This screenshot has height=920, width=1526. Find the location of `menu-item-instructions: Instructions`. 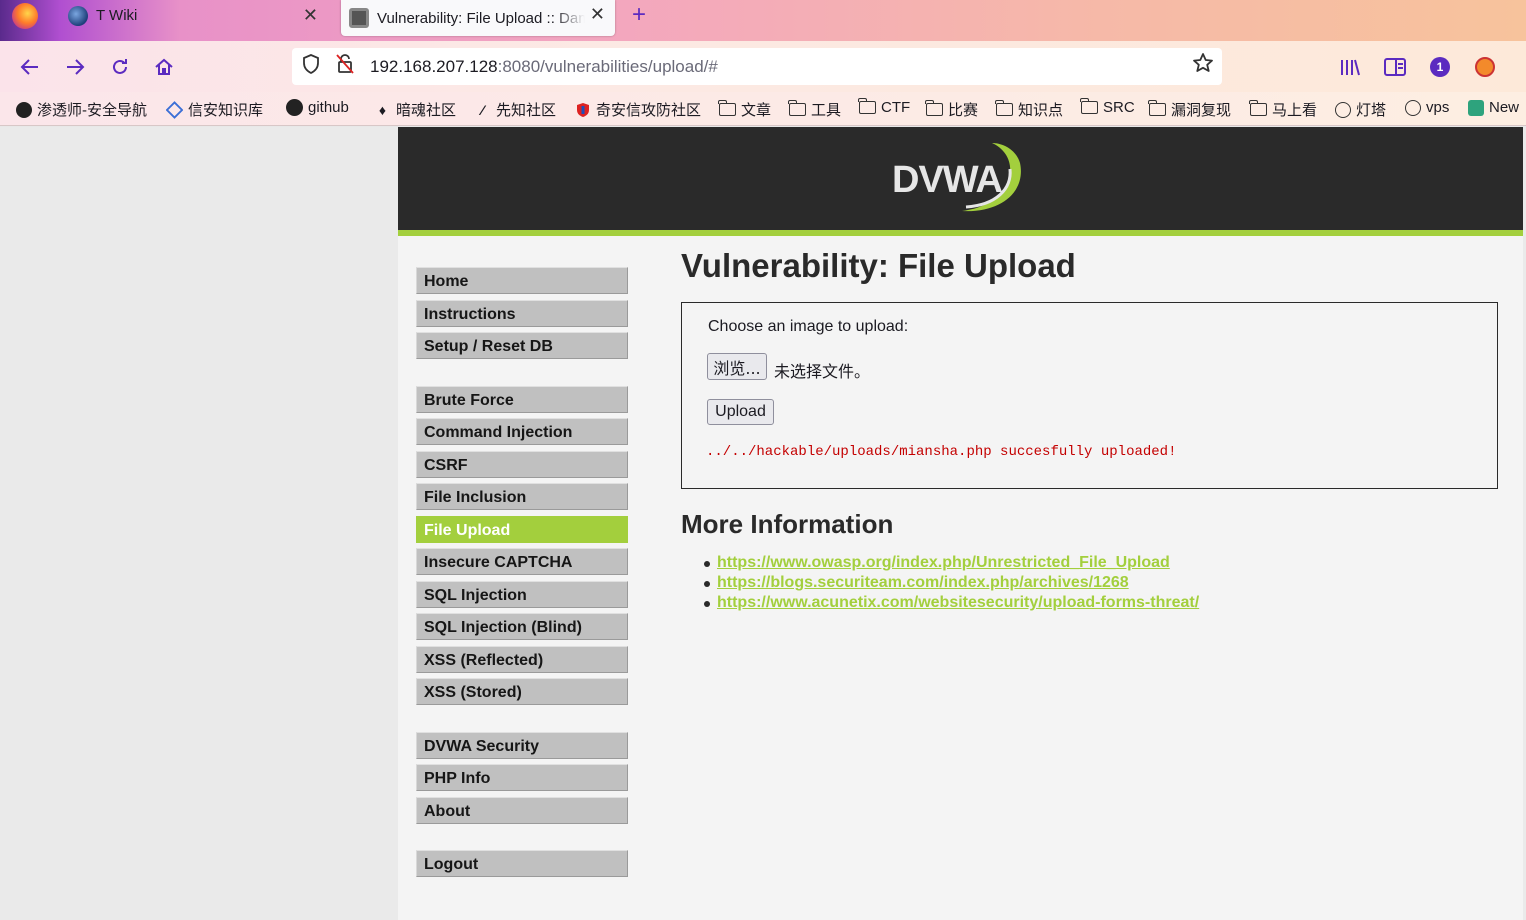

menu-item-instructions: Instructions is located at coordinates (522, 313).